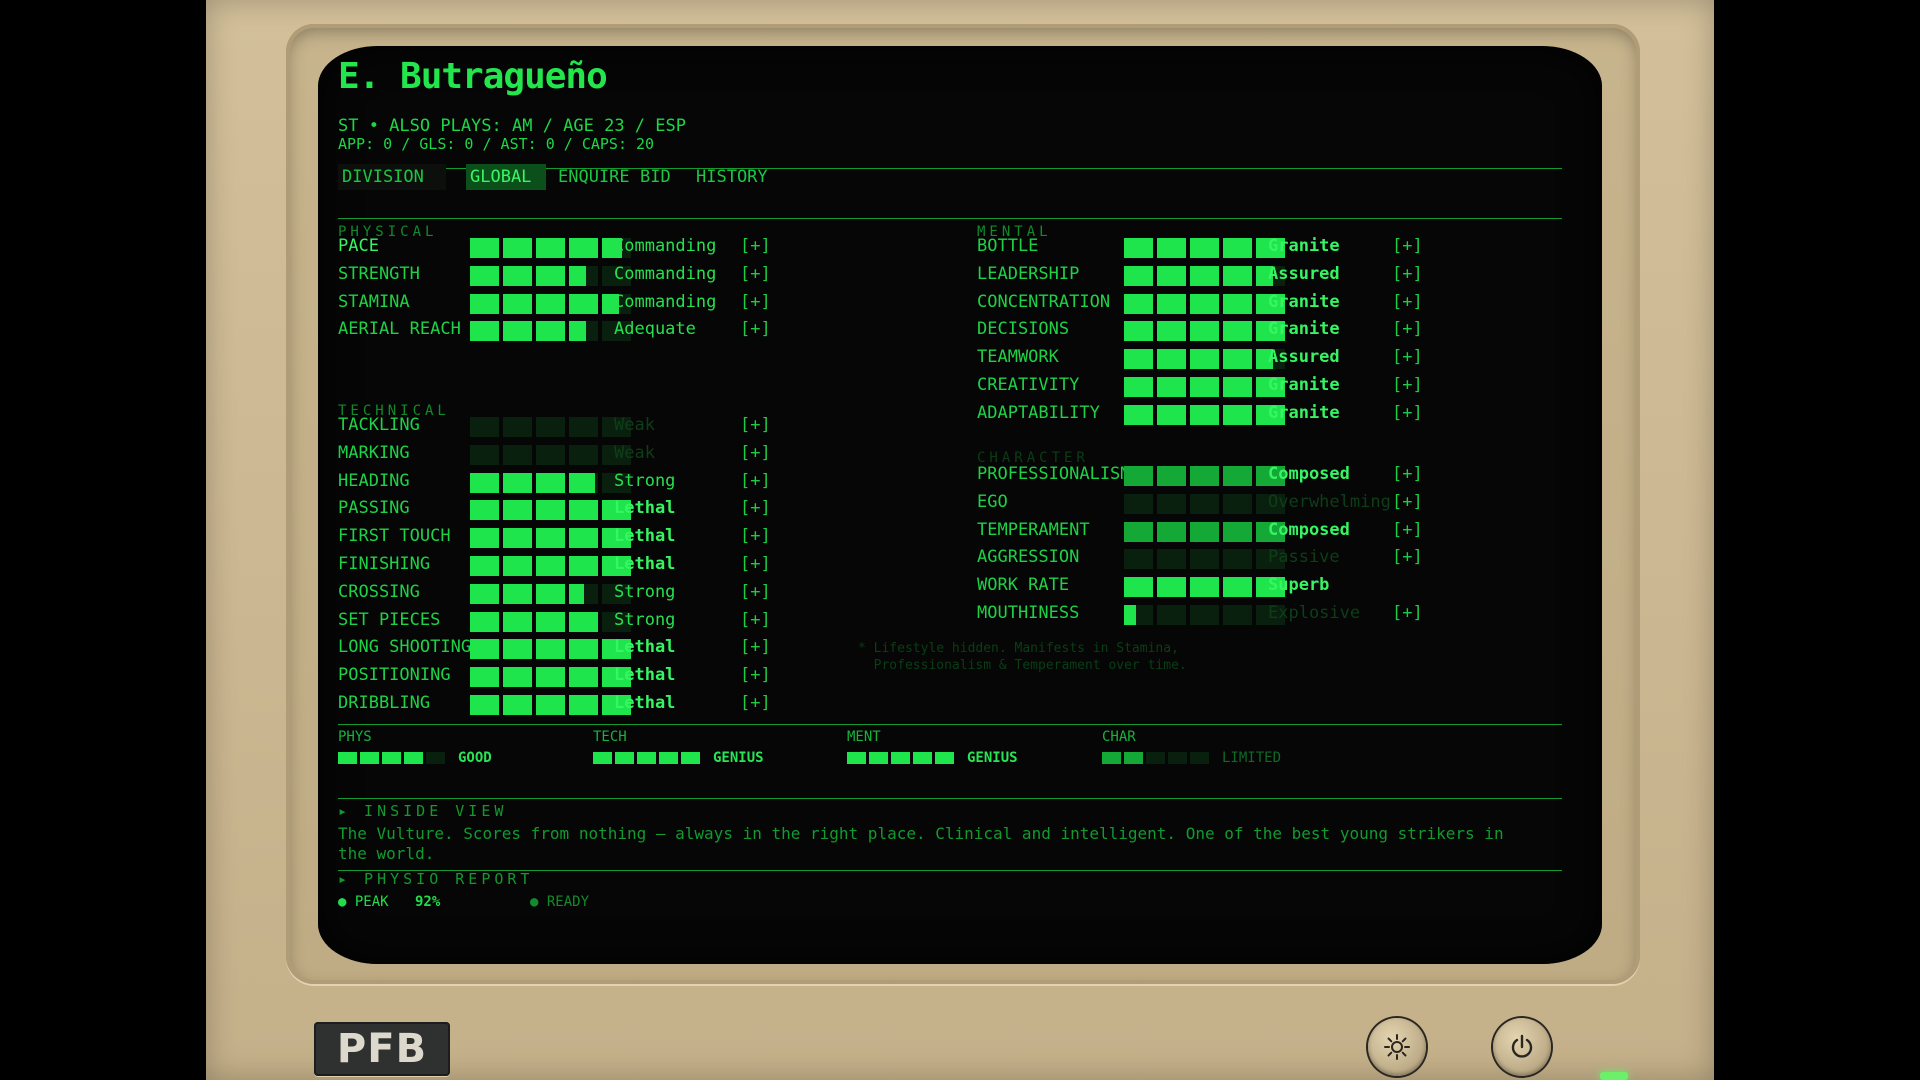 Image resolution: width=1920 pixels, height=1080 pixels. I want to click on tab-enquire: ENQUIRE, so click(594, 177).